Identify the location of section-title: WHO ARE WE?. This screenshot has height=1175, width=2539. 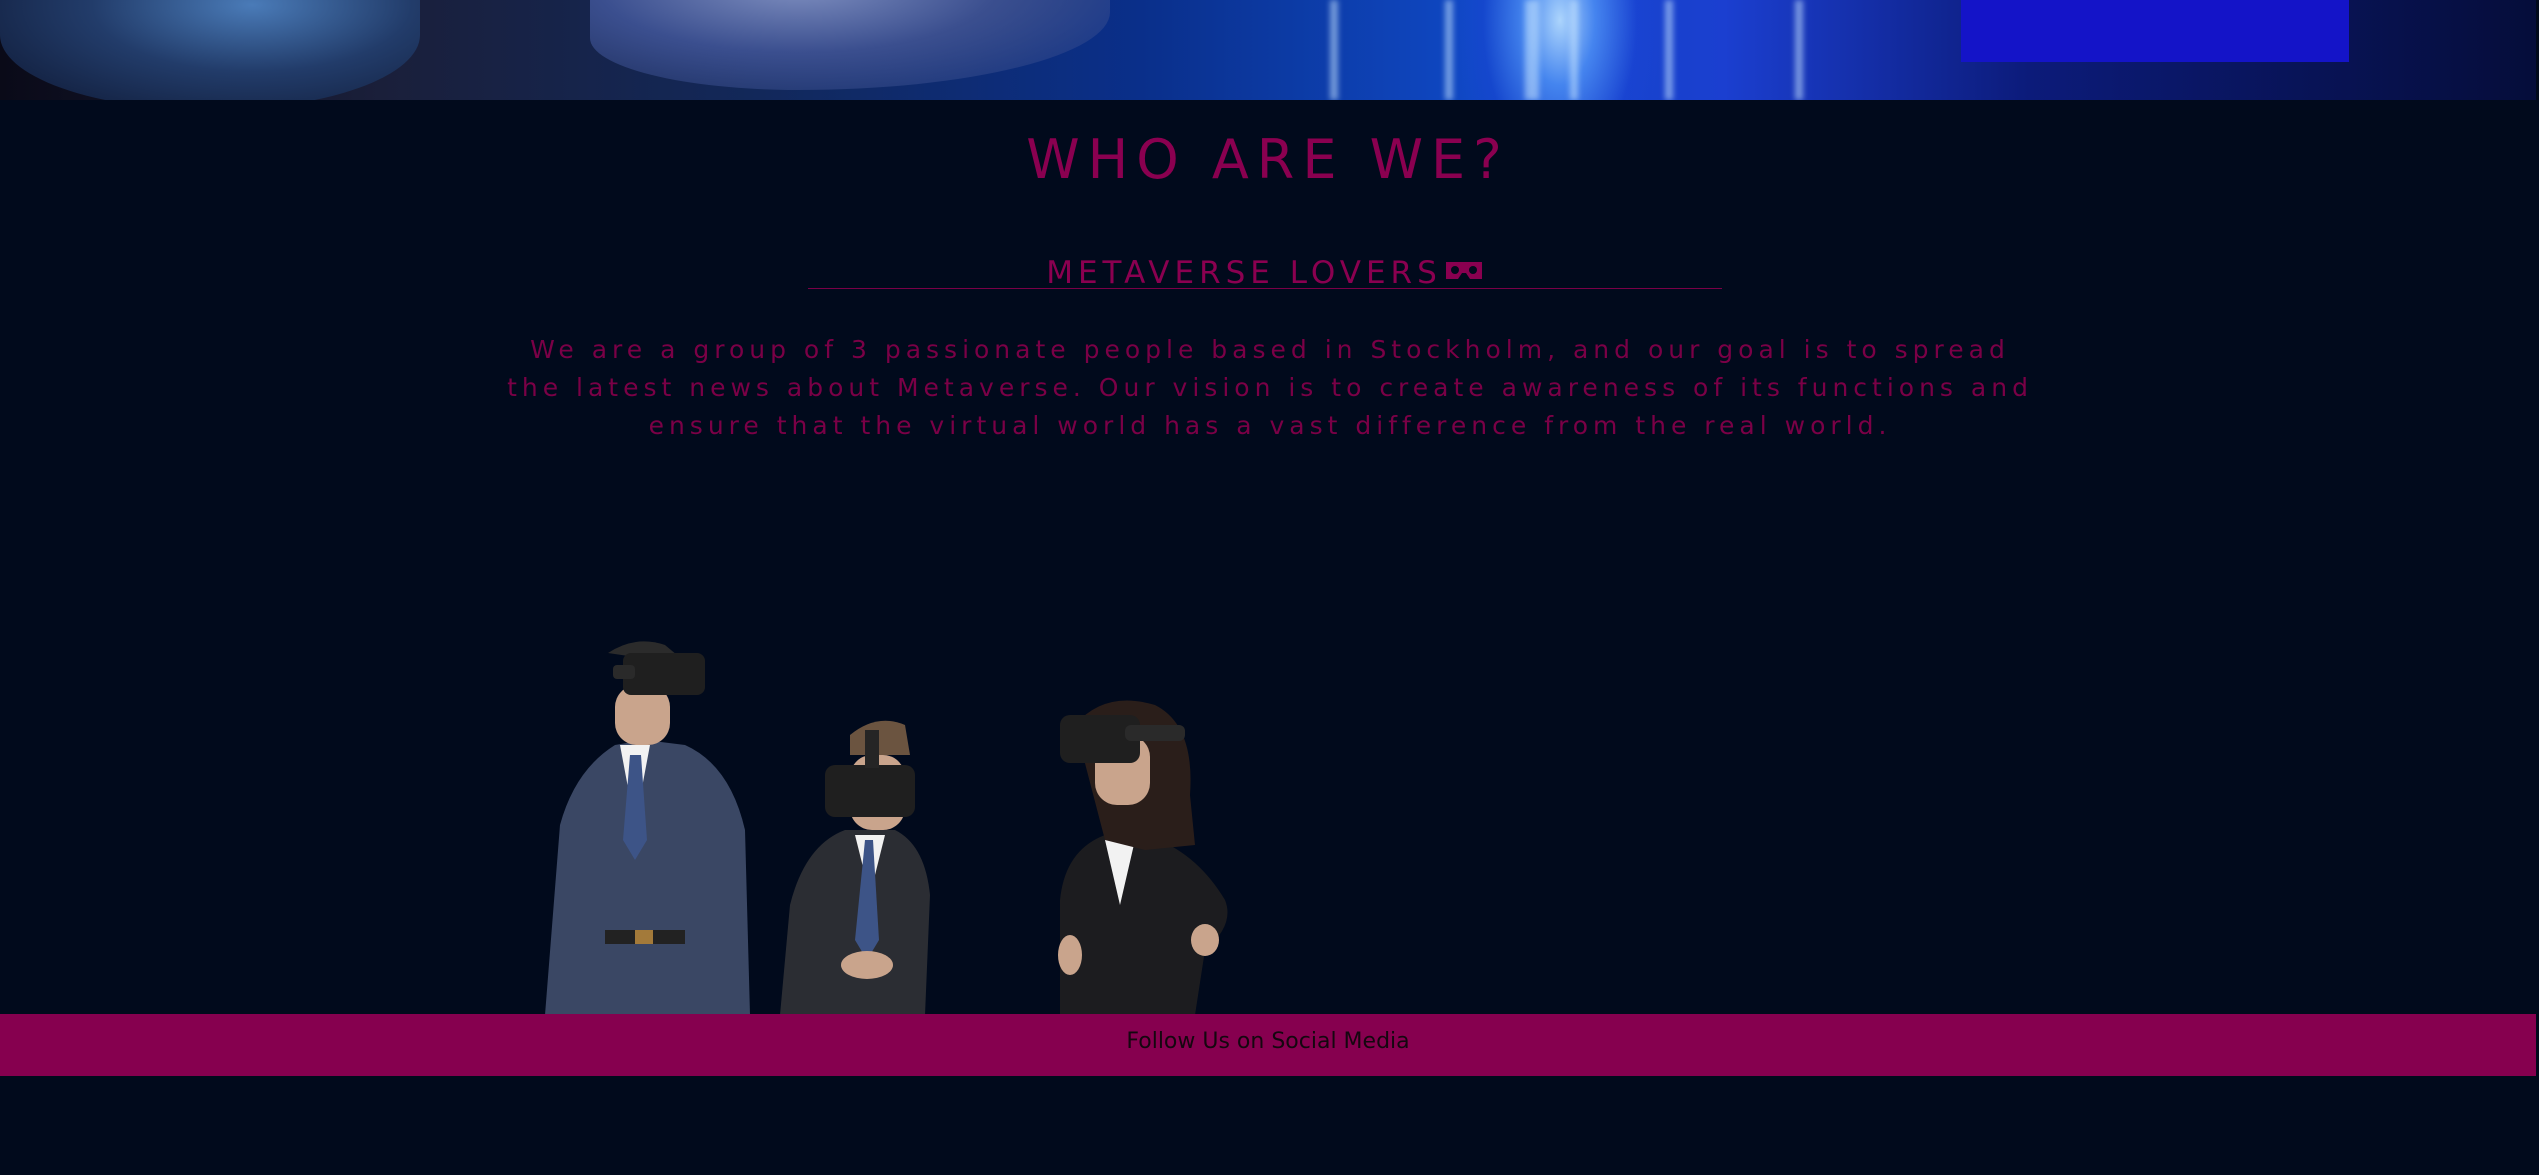
(1268, 159).